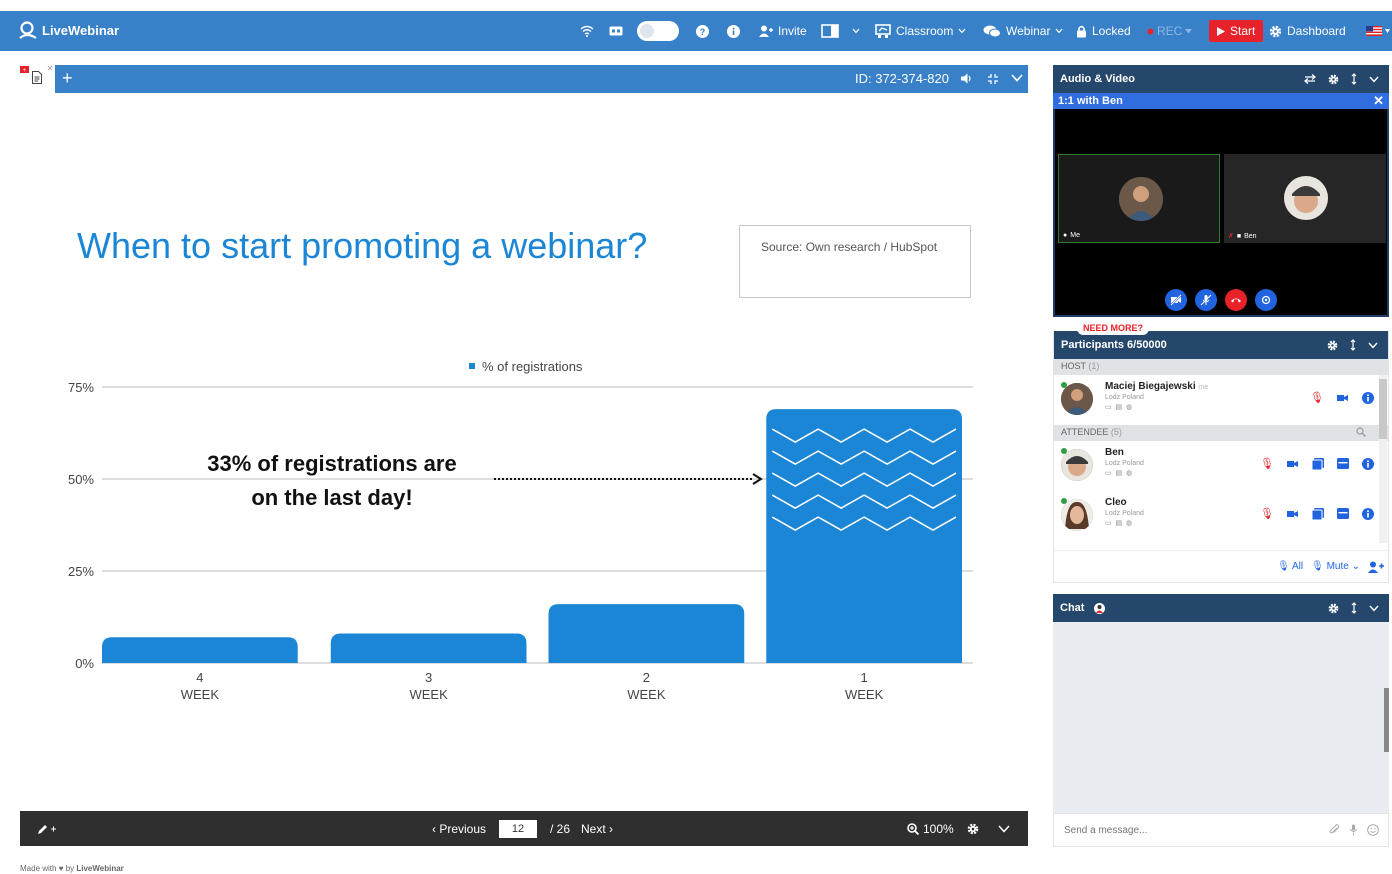  I want to click on slide-navigation-bar: ‹ Previous / 26 Next › 100%, so click(524, 828).